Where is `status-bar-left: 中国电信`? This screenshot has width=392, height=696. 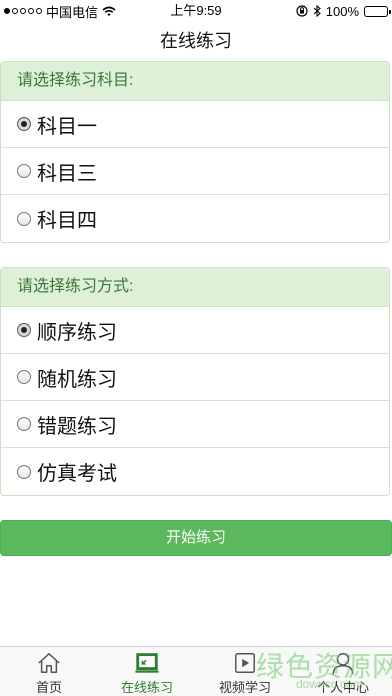 status-bar-left: 中国电信 is located at coordinates (60, 11).